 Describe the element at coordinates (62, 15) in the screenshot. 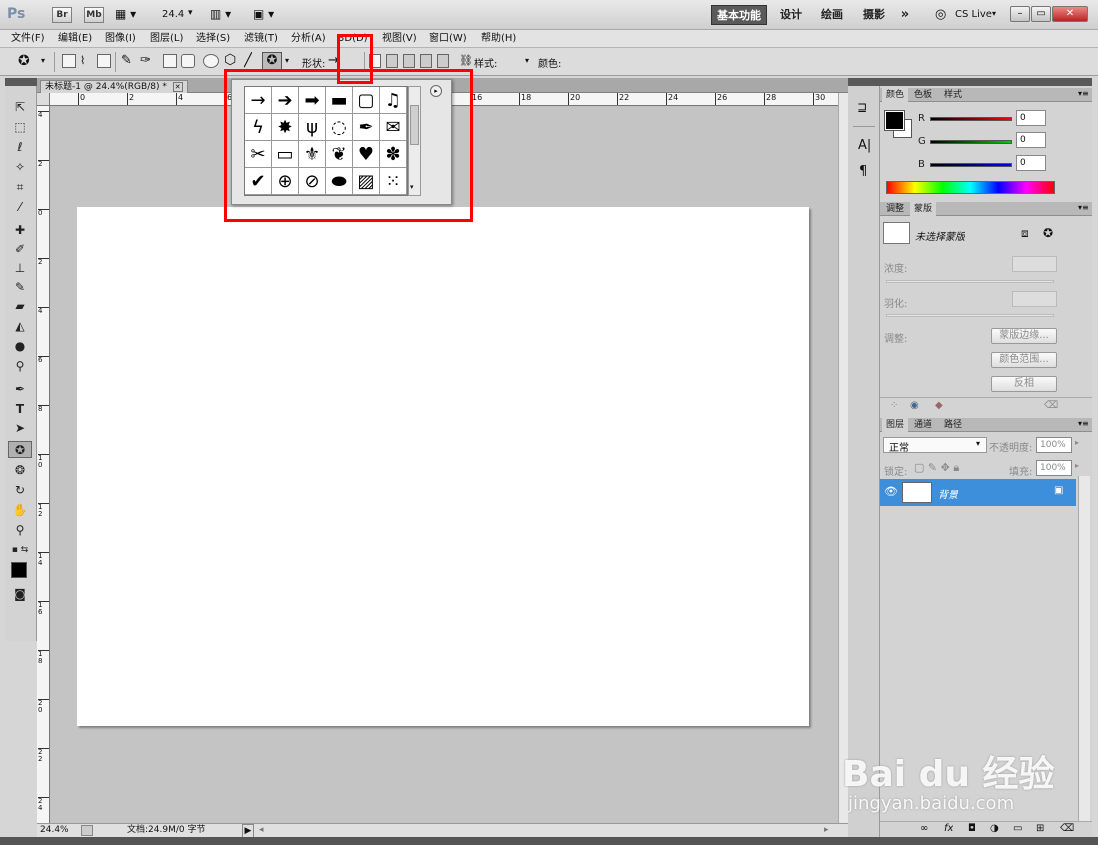

I see `bridge-button: Br` at that location.